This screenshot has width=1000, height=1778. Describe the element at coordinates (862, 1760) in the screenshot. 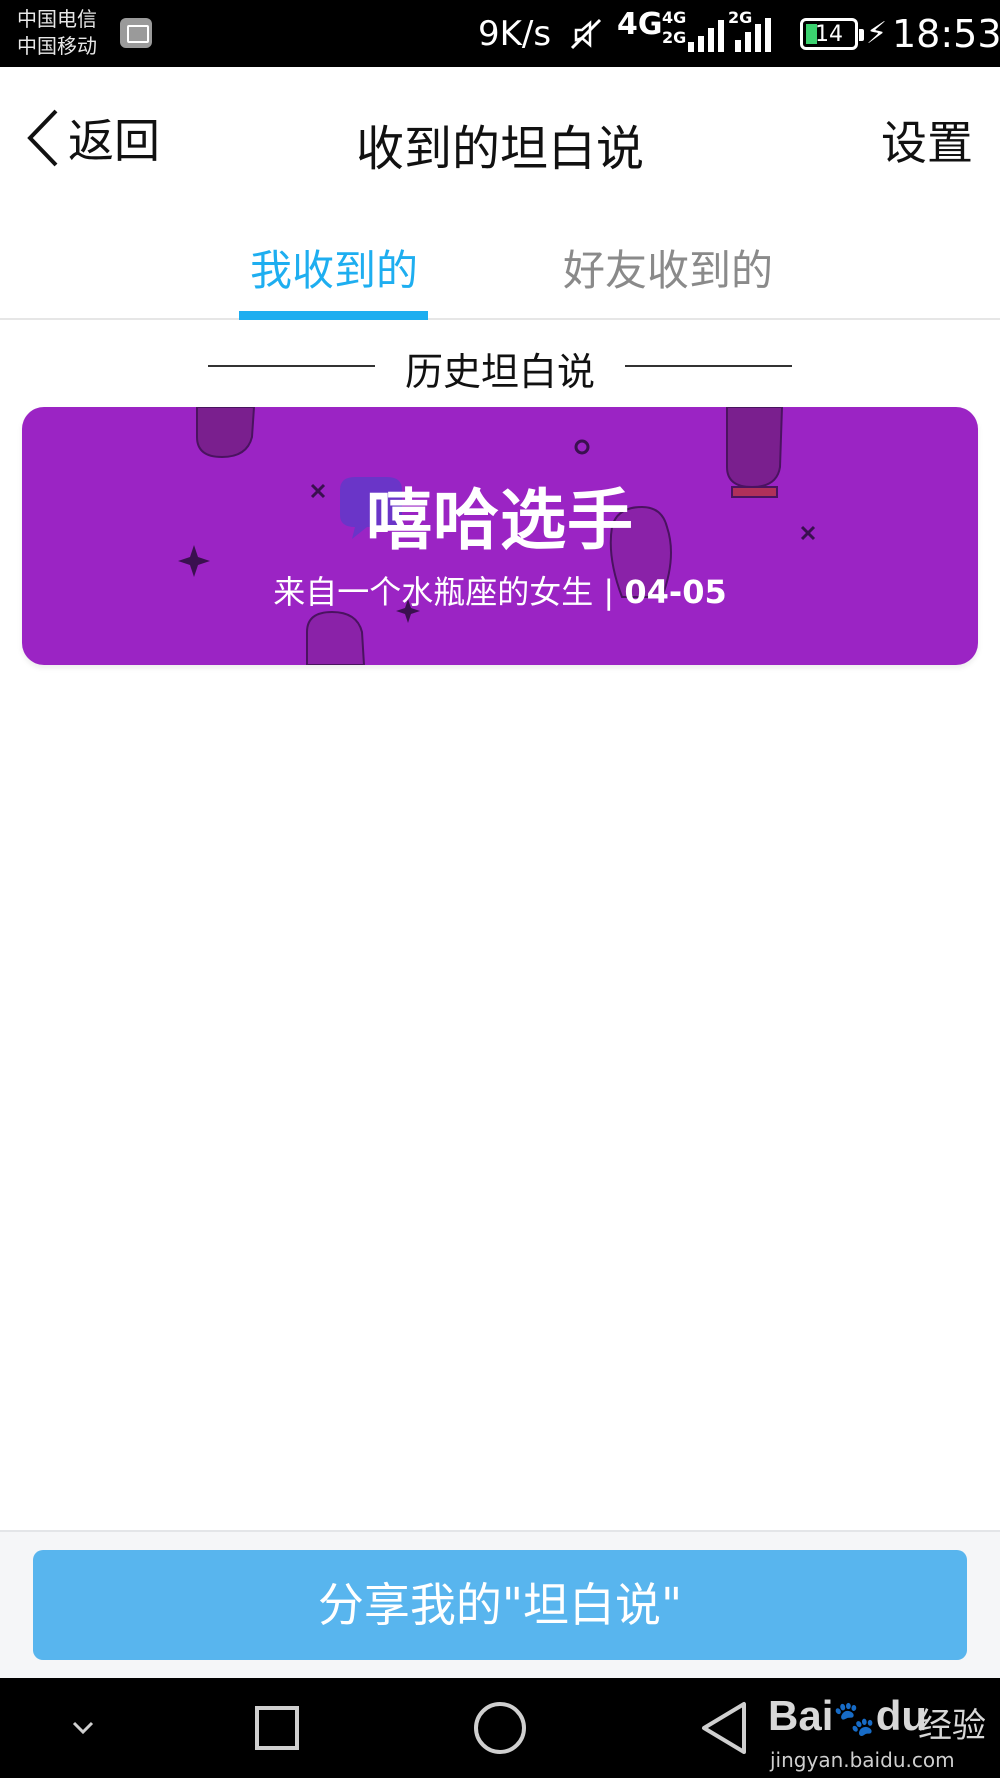

I see `watermark-url: jingyan.baidu.com` at that location.